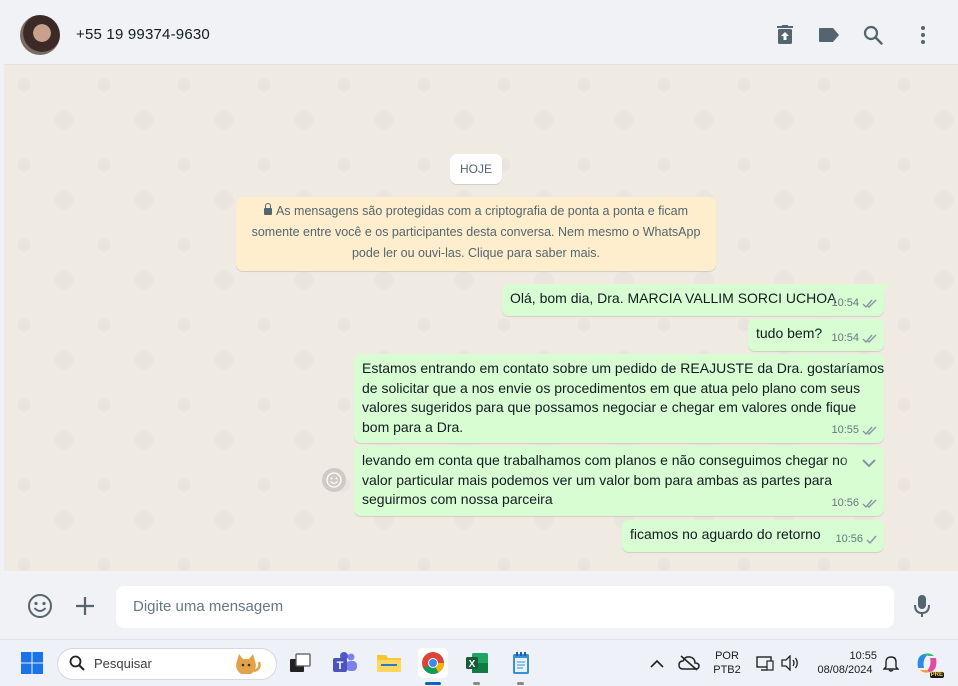  Describe the element at coordinates (247, 666) in the screenshot. I see `cat-illustration-icon` at that location.